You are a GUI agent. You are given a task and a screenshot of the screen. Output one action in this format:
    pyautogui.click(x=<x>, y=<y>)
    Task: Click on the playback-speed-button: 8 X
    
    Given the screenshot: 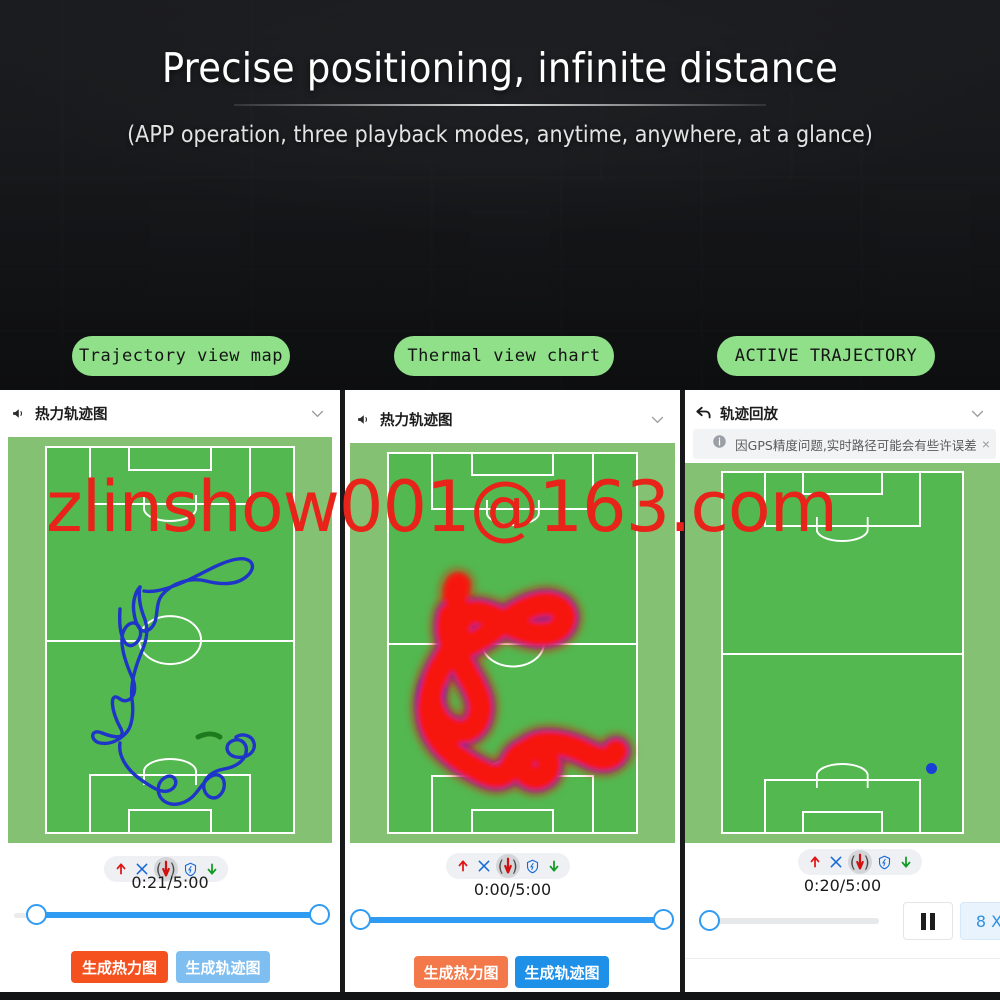 What is the action you would take?
    pyautogui.click(x=980, y=921)
    